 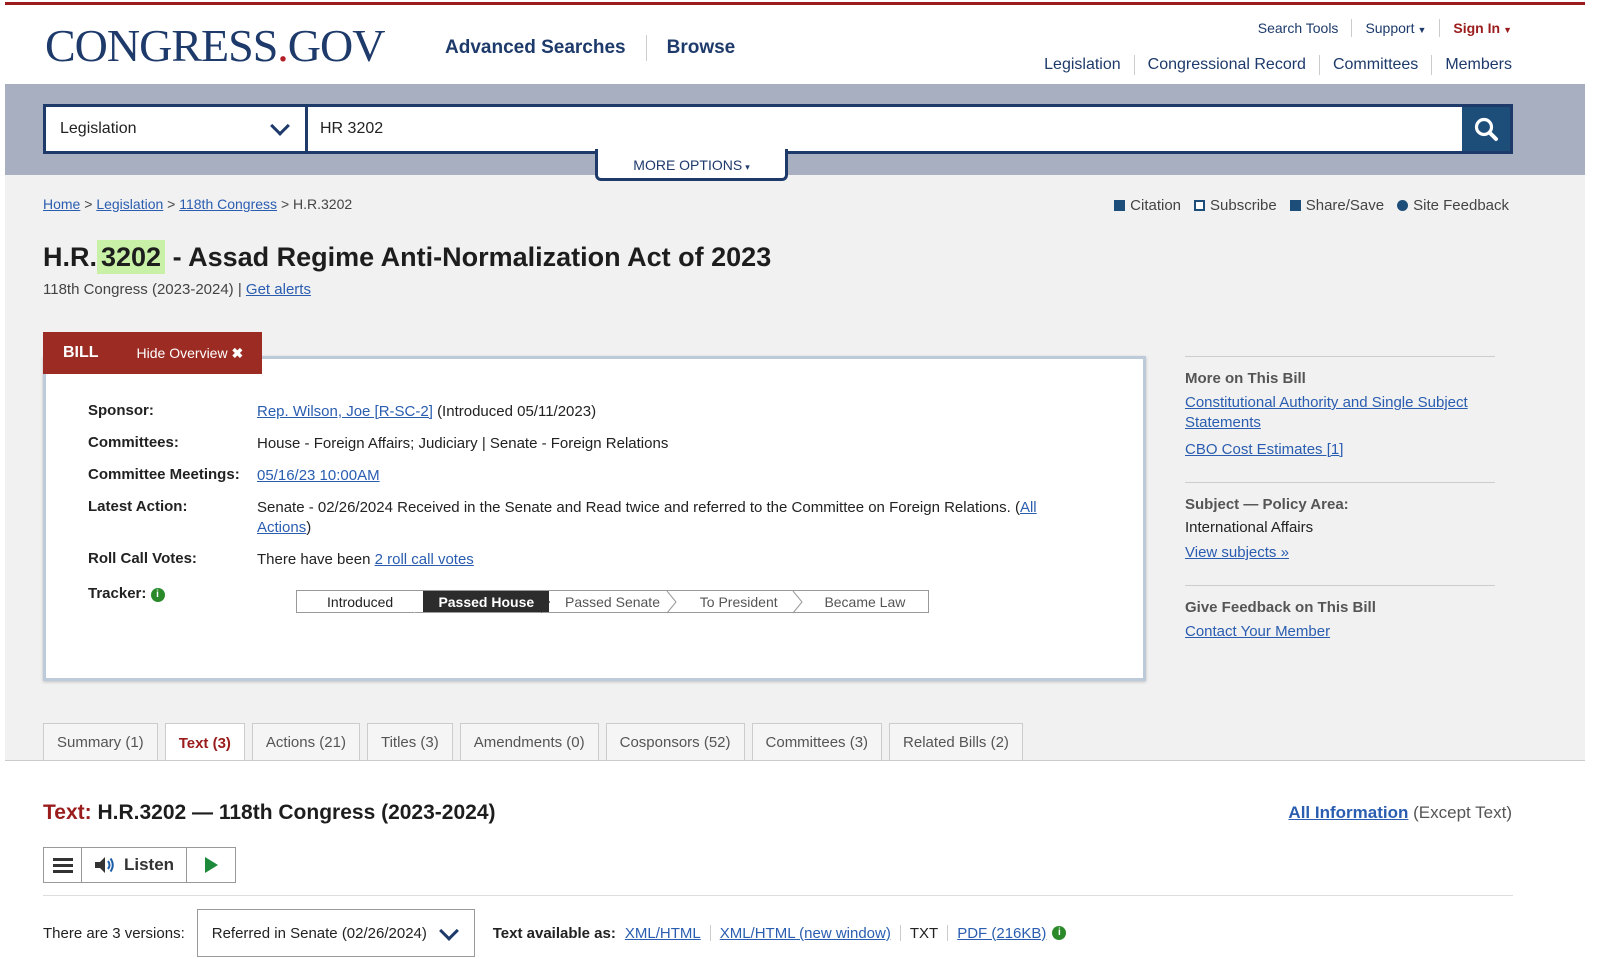 What do you see at coordinates (335, 933) in the screenshot?
I see `version-select: Referred in Senate (02/26/2024)` at bounding box center [335, 933].